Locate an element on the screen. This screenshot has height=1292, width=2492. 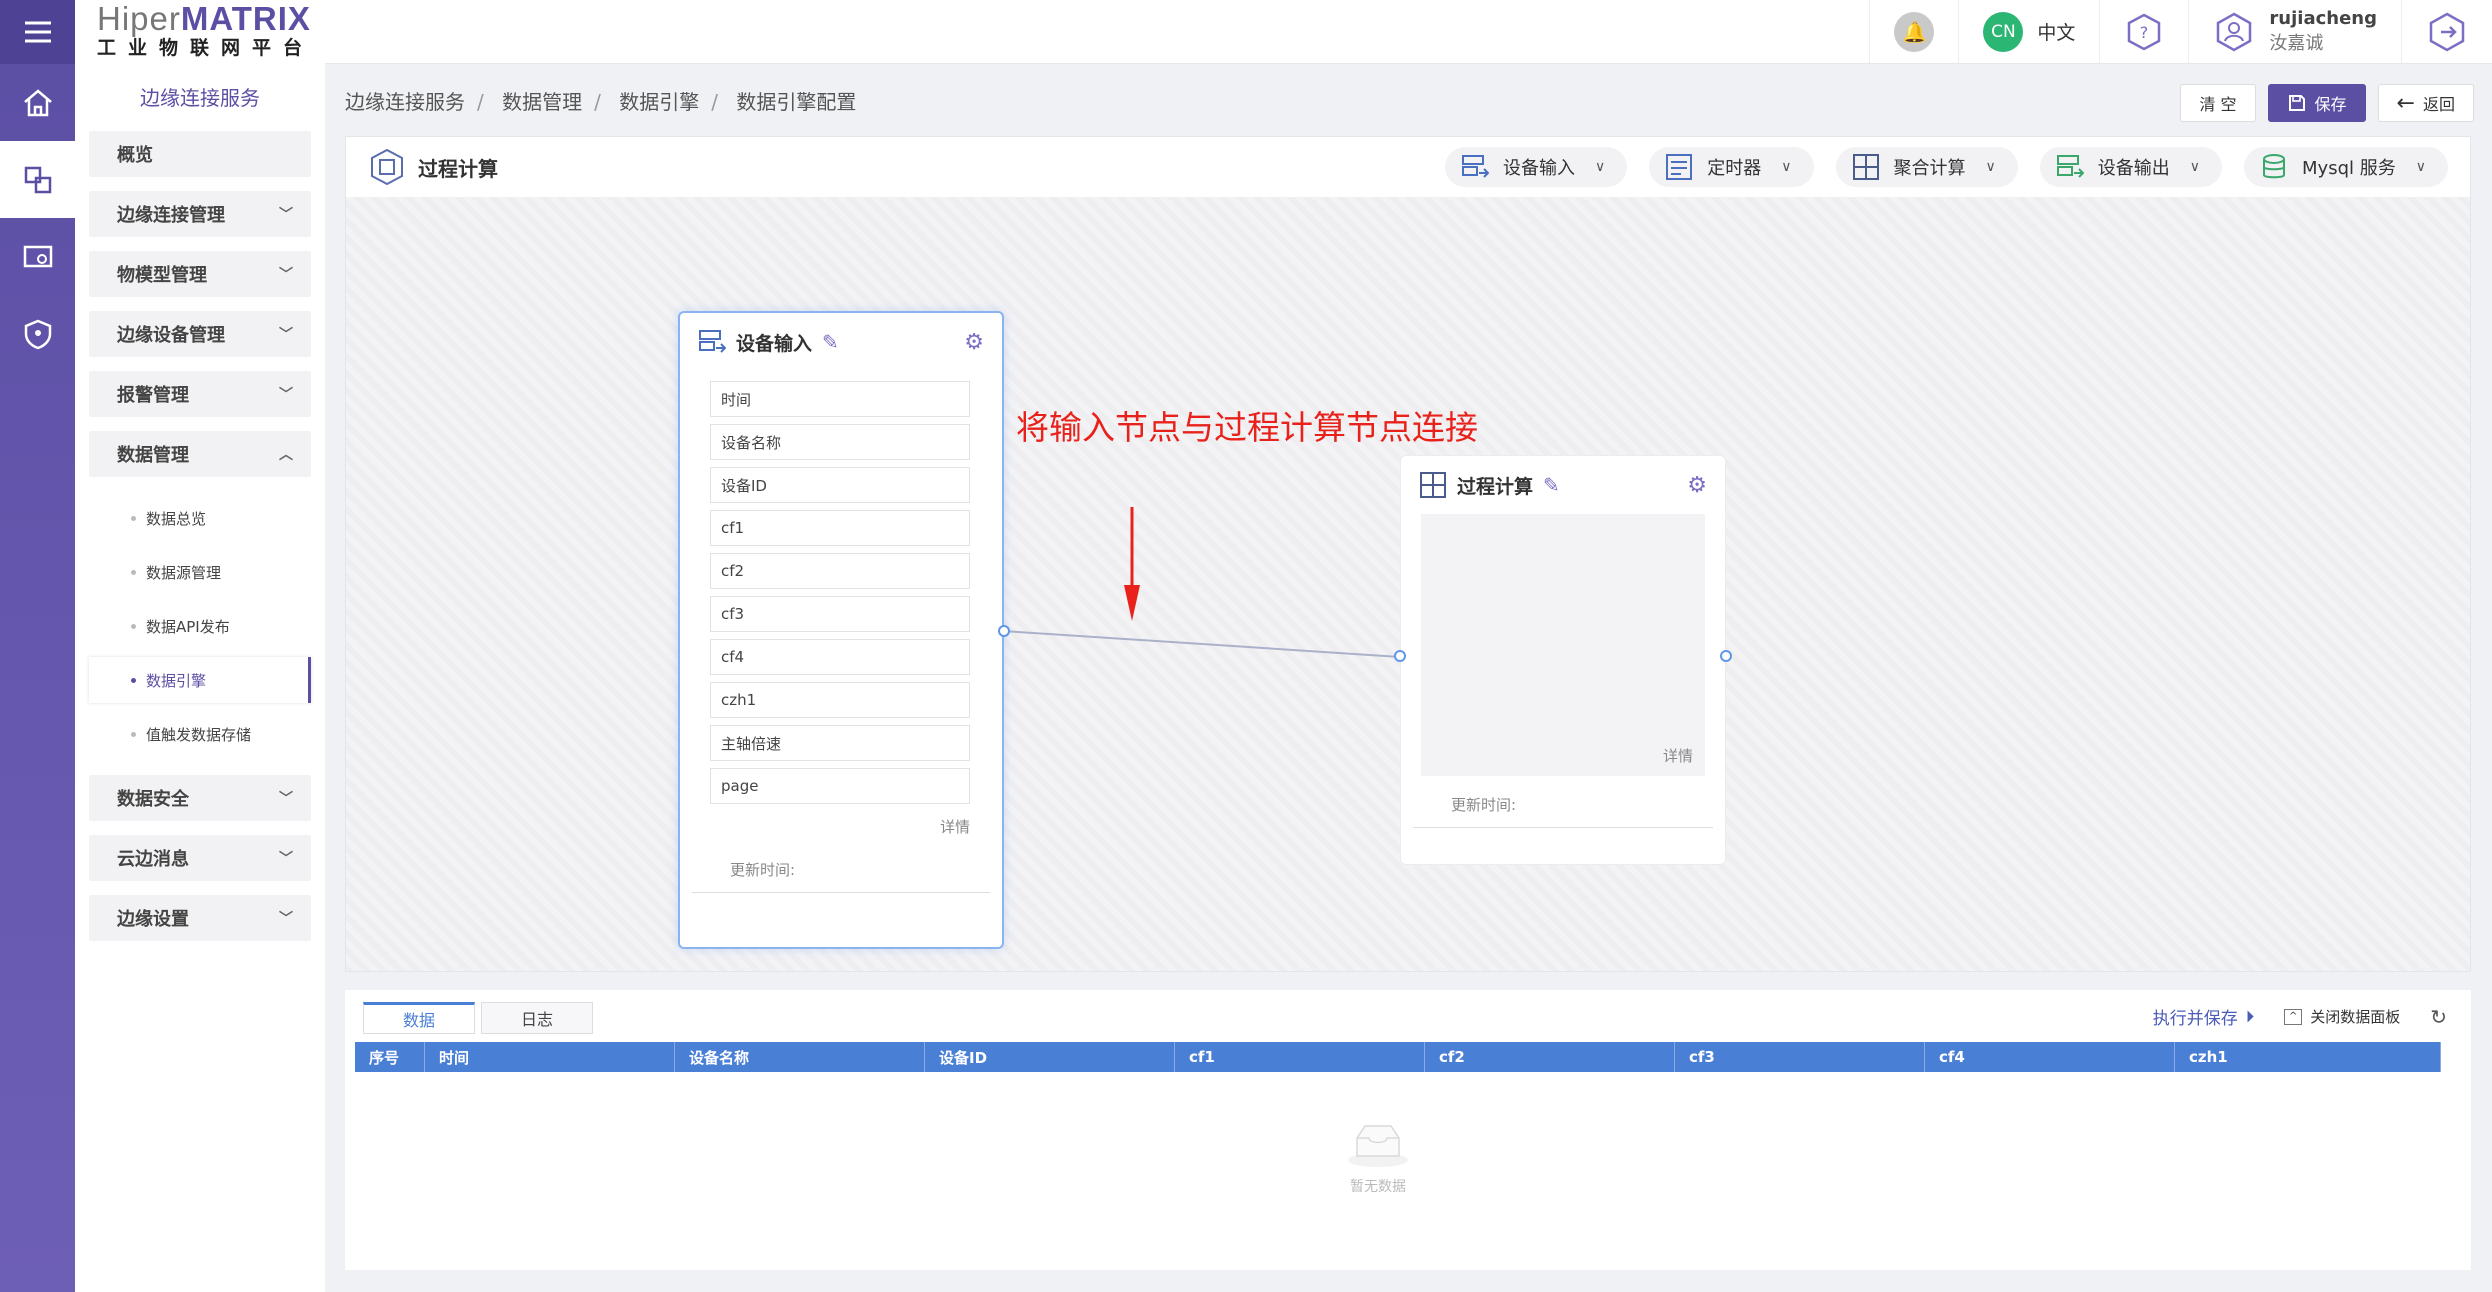
rail-security is located at coordinates (37, 333).